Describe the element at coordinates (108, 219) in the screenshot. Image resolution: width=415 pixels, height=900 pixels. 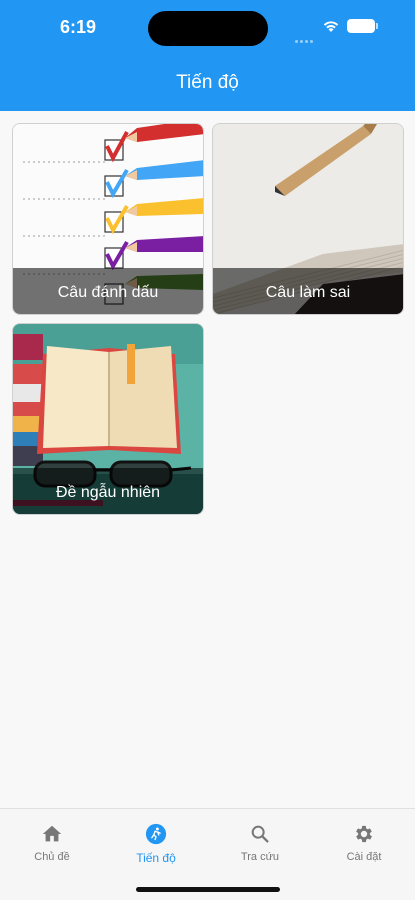
I see `card-bookmarked-questions: Câu đánh dấu` at that location.